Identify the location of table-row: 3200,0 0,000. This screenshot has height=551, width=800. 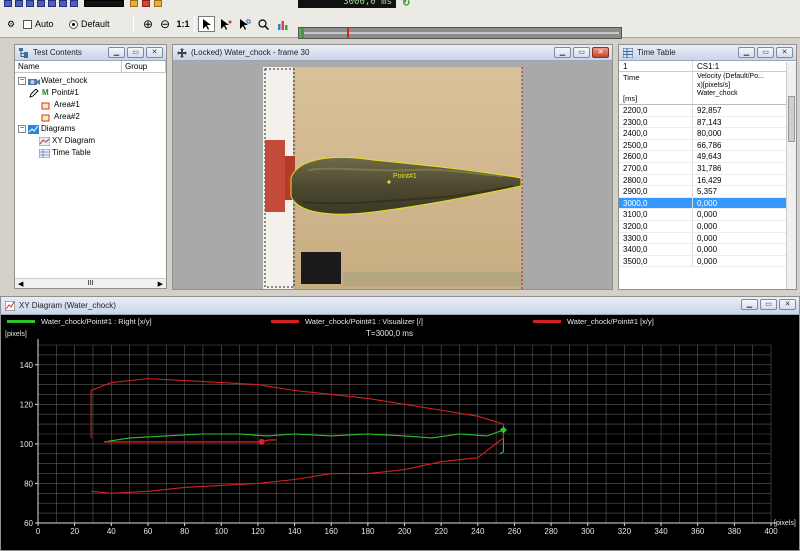
(702, 226).